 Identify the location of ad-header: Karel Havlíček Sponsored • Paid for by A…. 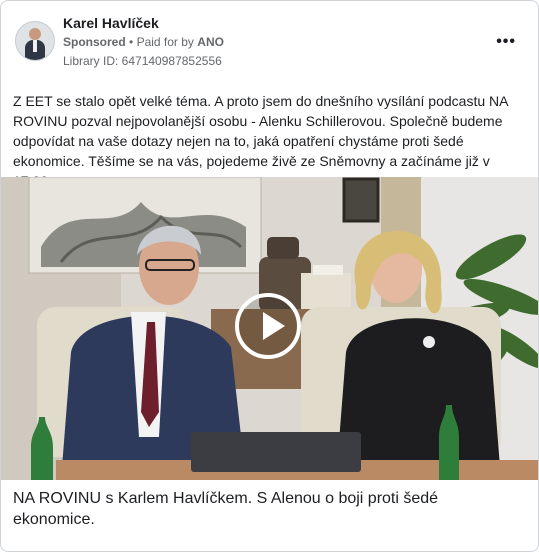
(270, 41).